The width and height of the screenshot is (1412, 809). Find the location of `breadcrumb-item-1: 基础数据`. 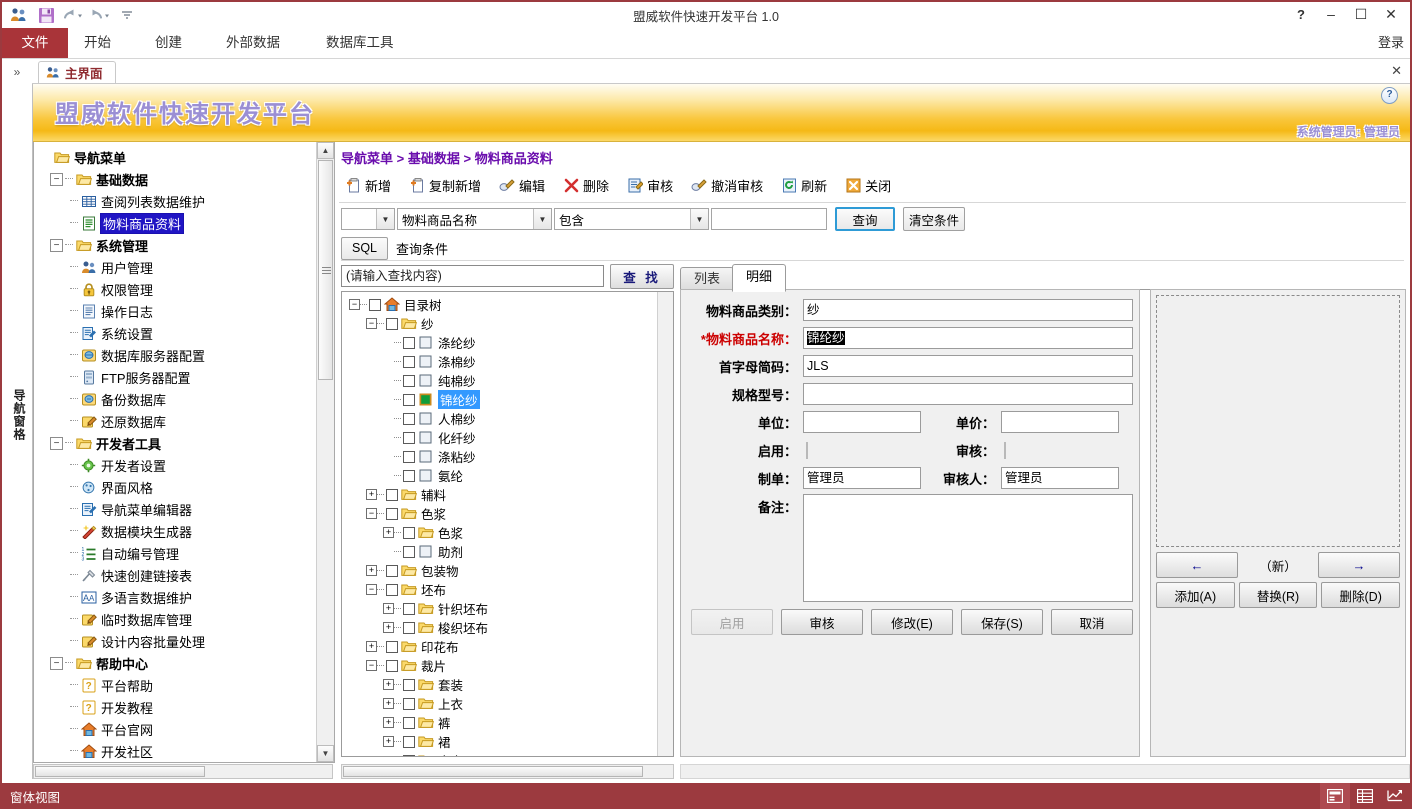

breadcrumb-item-1: 基础数据 is located at coordinates (434, 158).